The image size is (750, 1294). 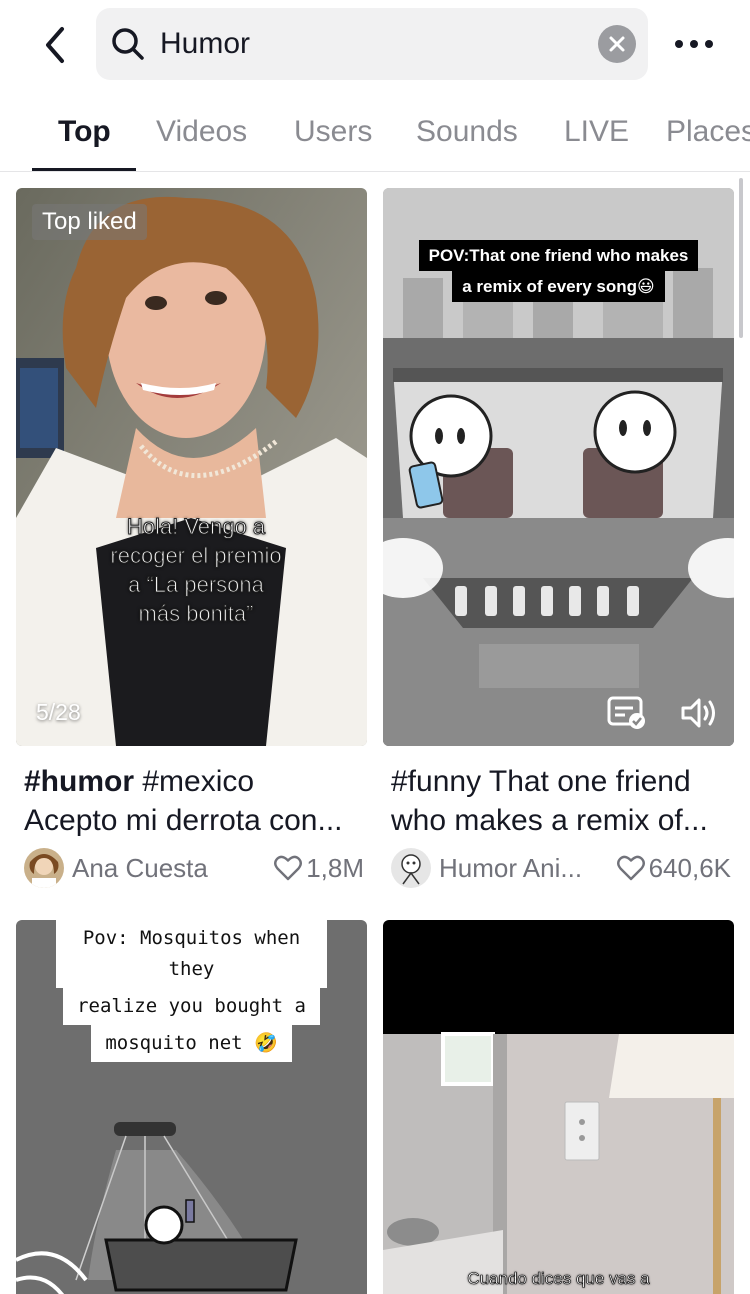 What do you see at coordinates (191, 1006) in the screenshot?
I see `overlay-line: realize you bought a` at bounding box center [191, 1006].